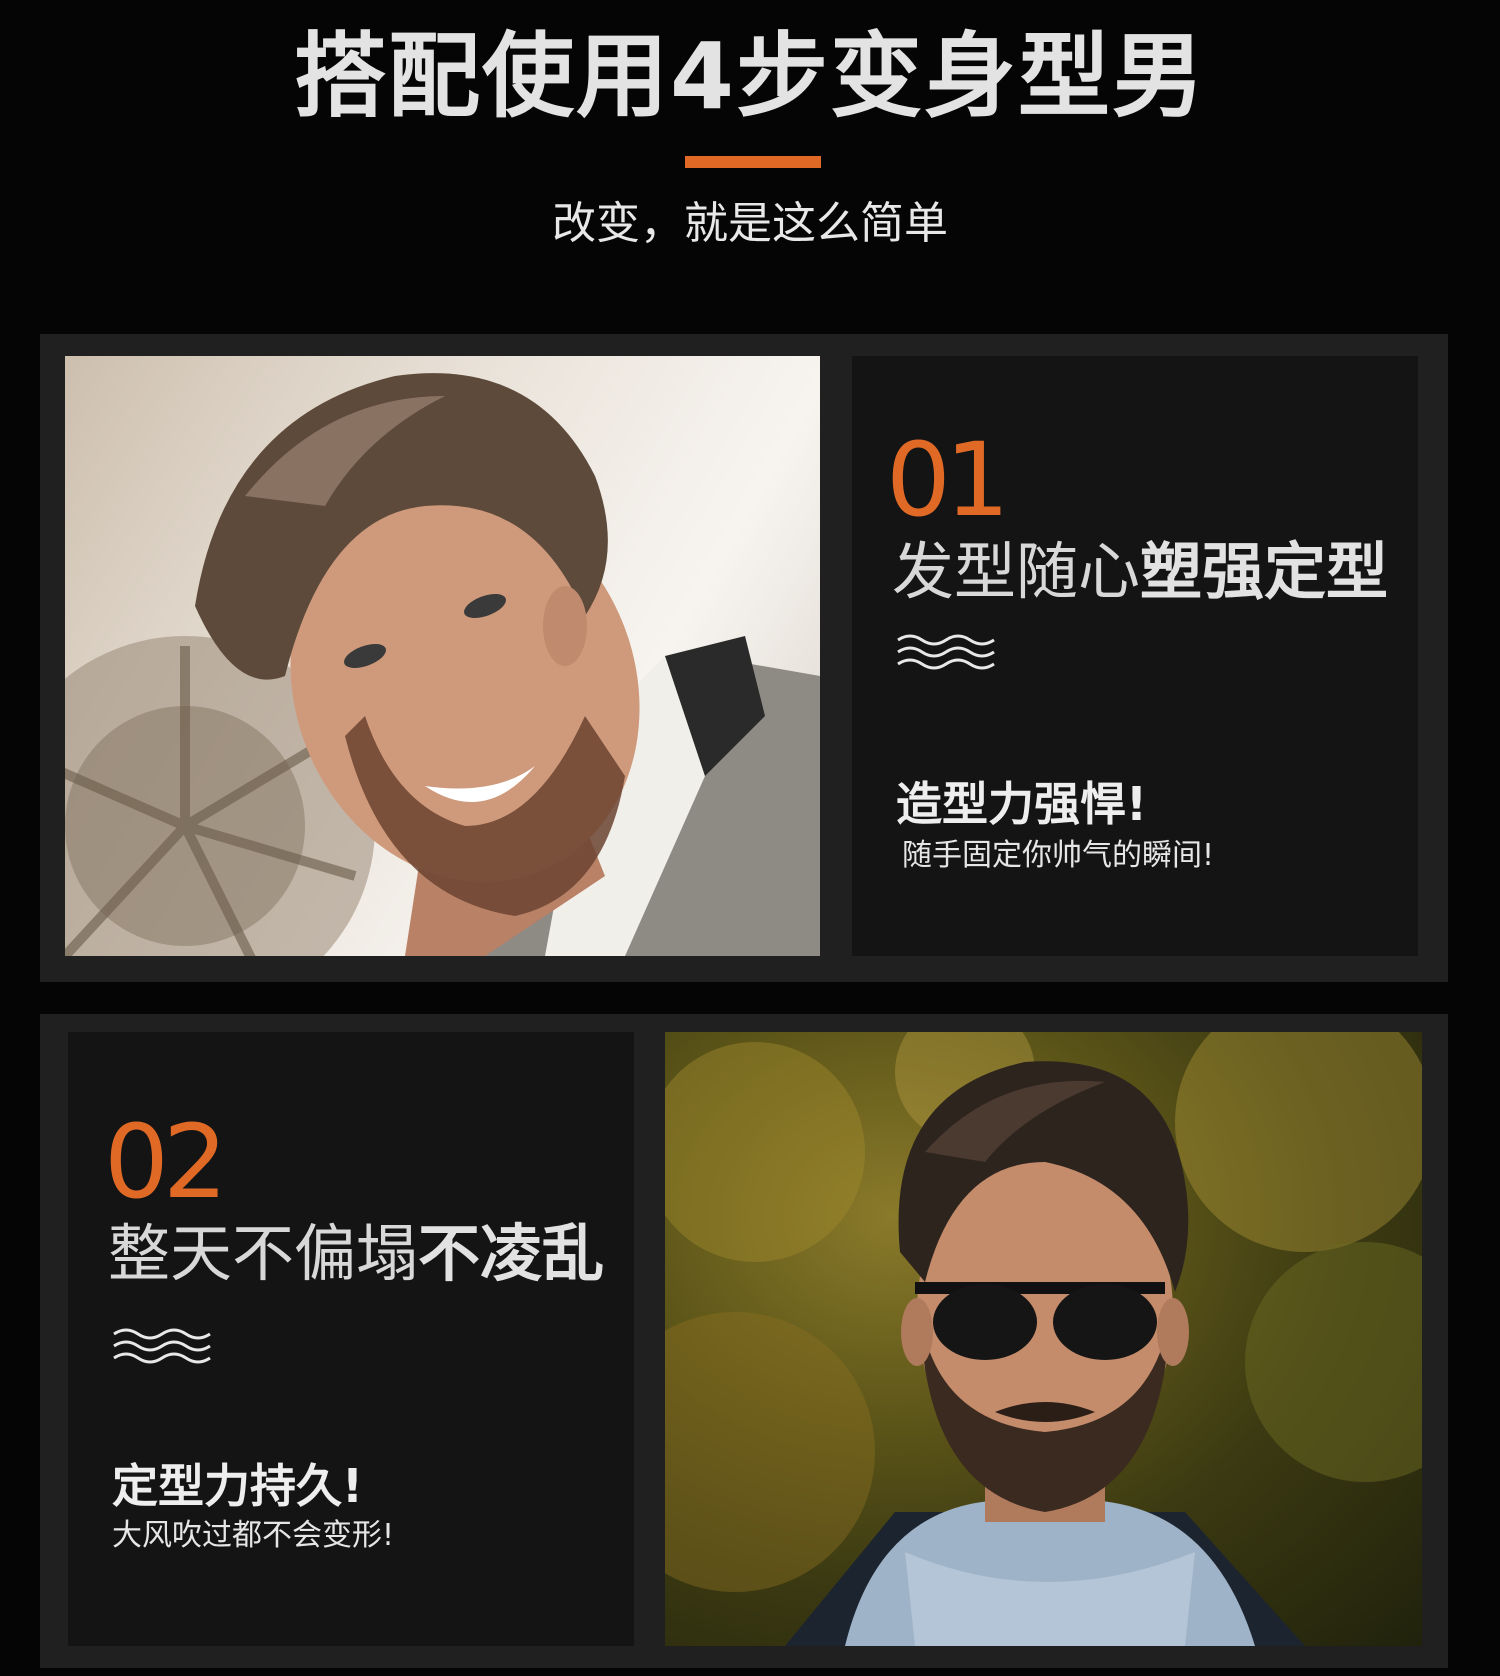  I want to click on step-title-regular: 发型随心, so click(1016, 571).